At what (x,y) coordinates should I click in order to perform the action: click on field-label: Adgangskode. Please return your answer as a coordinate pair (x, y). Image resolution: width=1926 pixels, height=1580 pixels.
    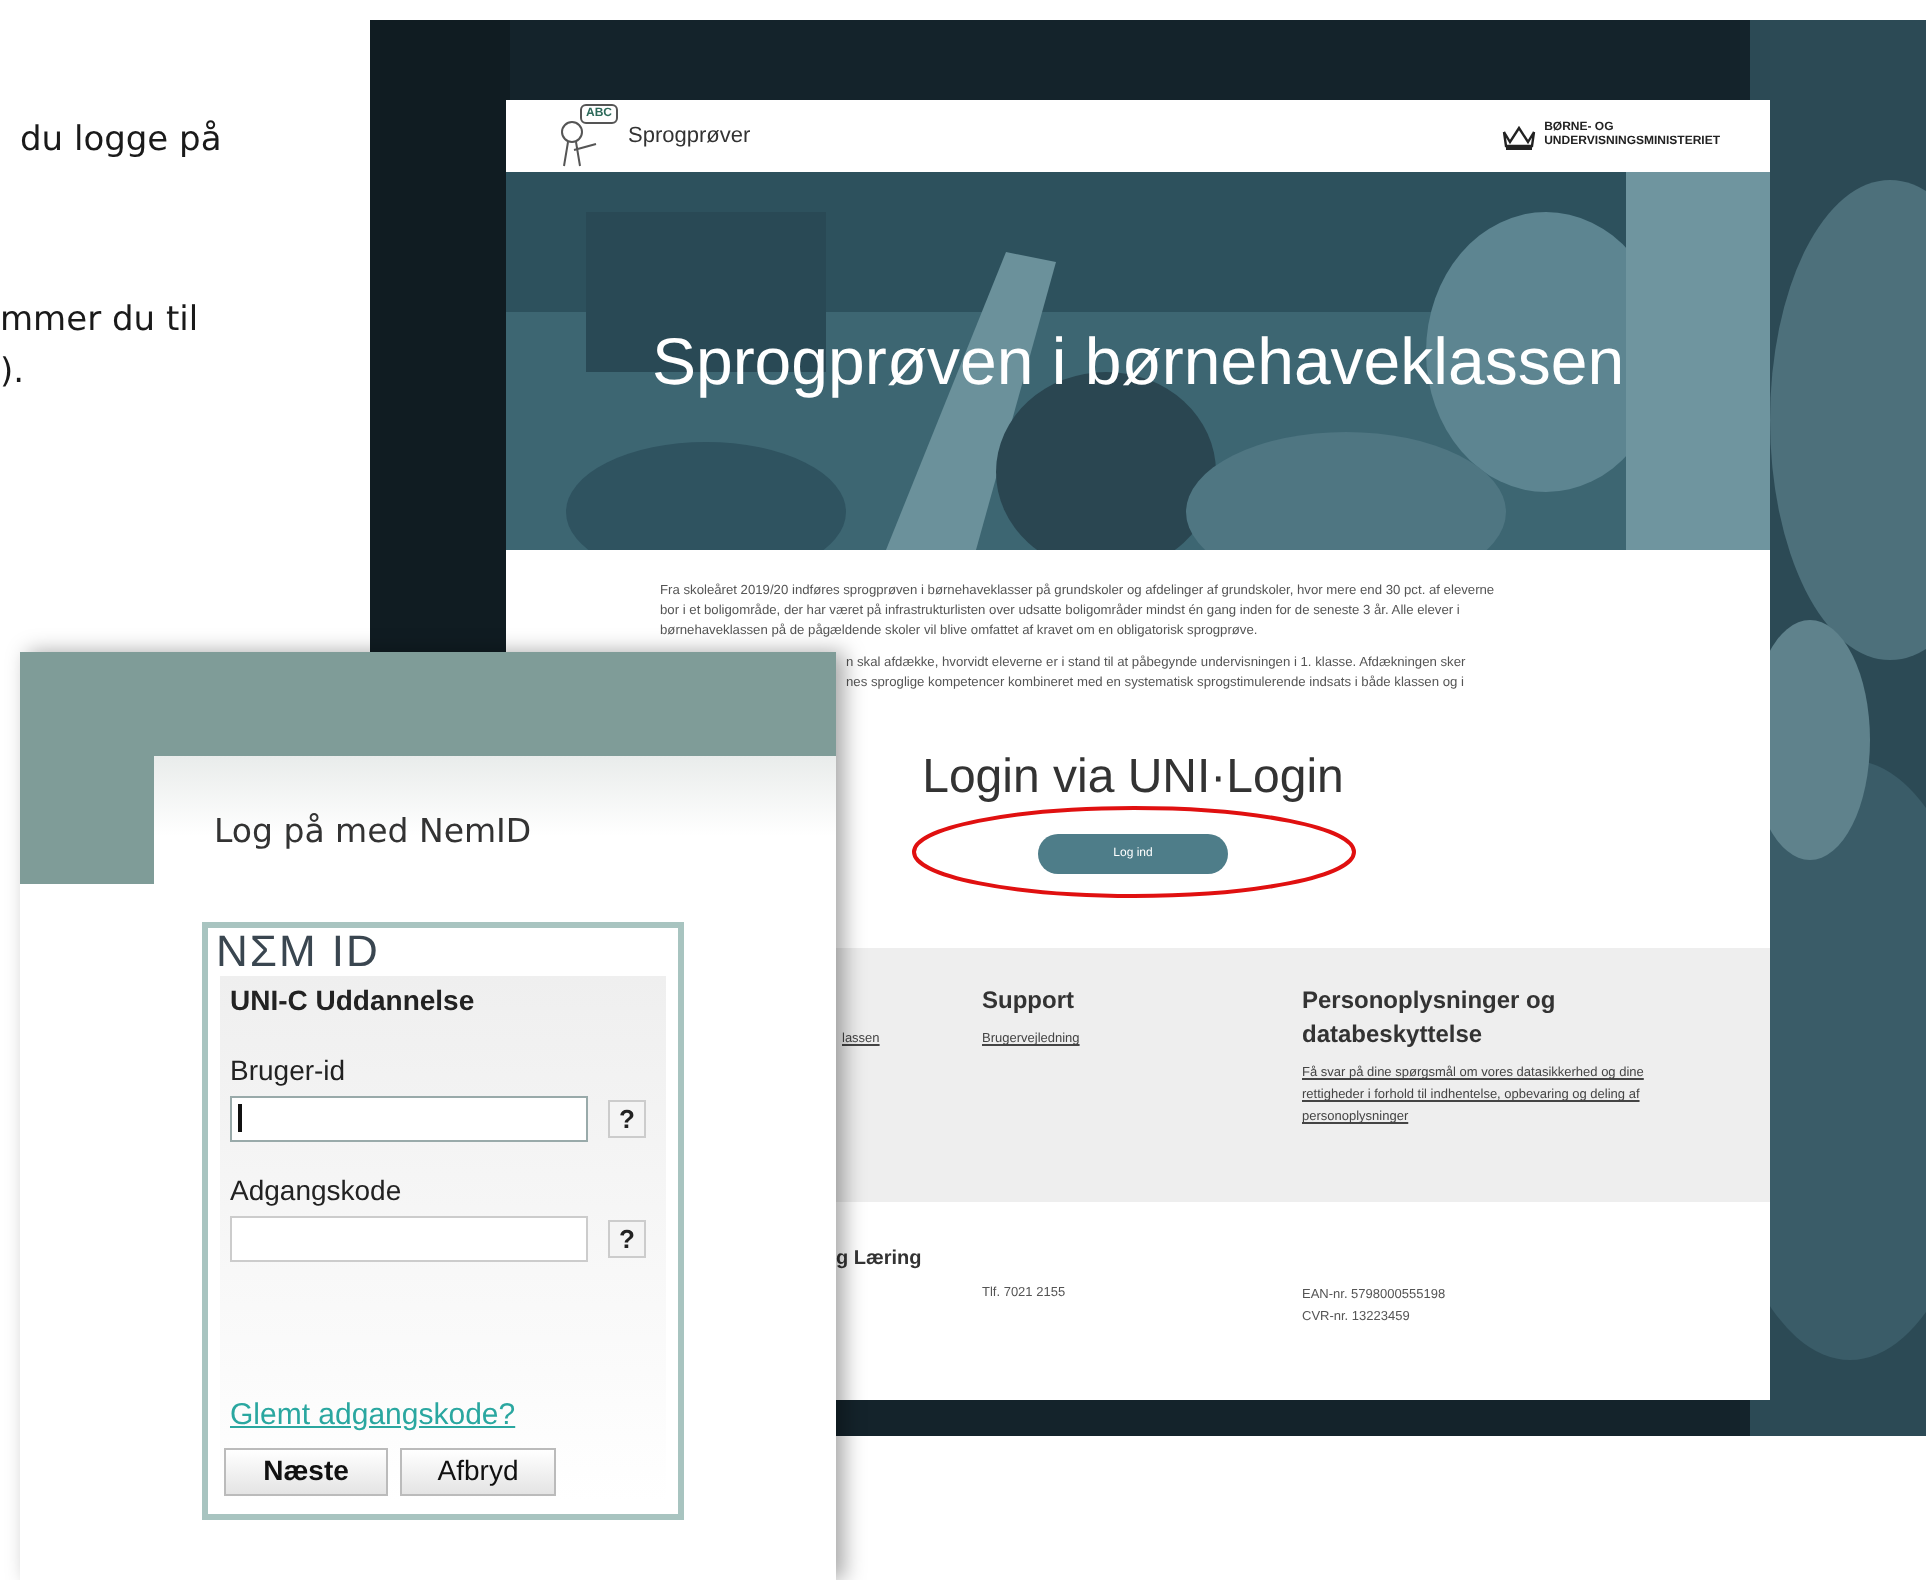
    Looking at the image, I should click on (317, 1190).